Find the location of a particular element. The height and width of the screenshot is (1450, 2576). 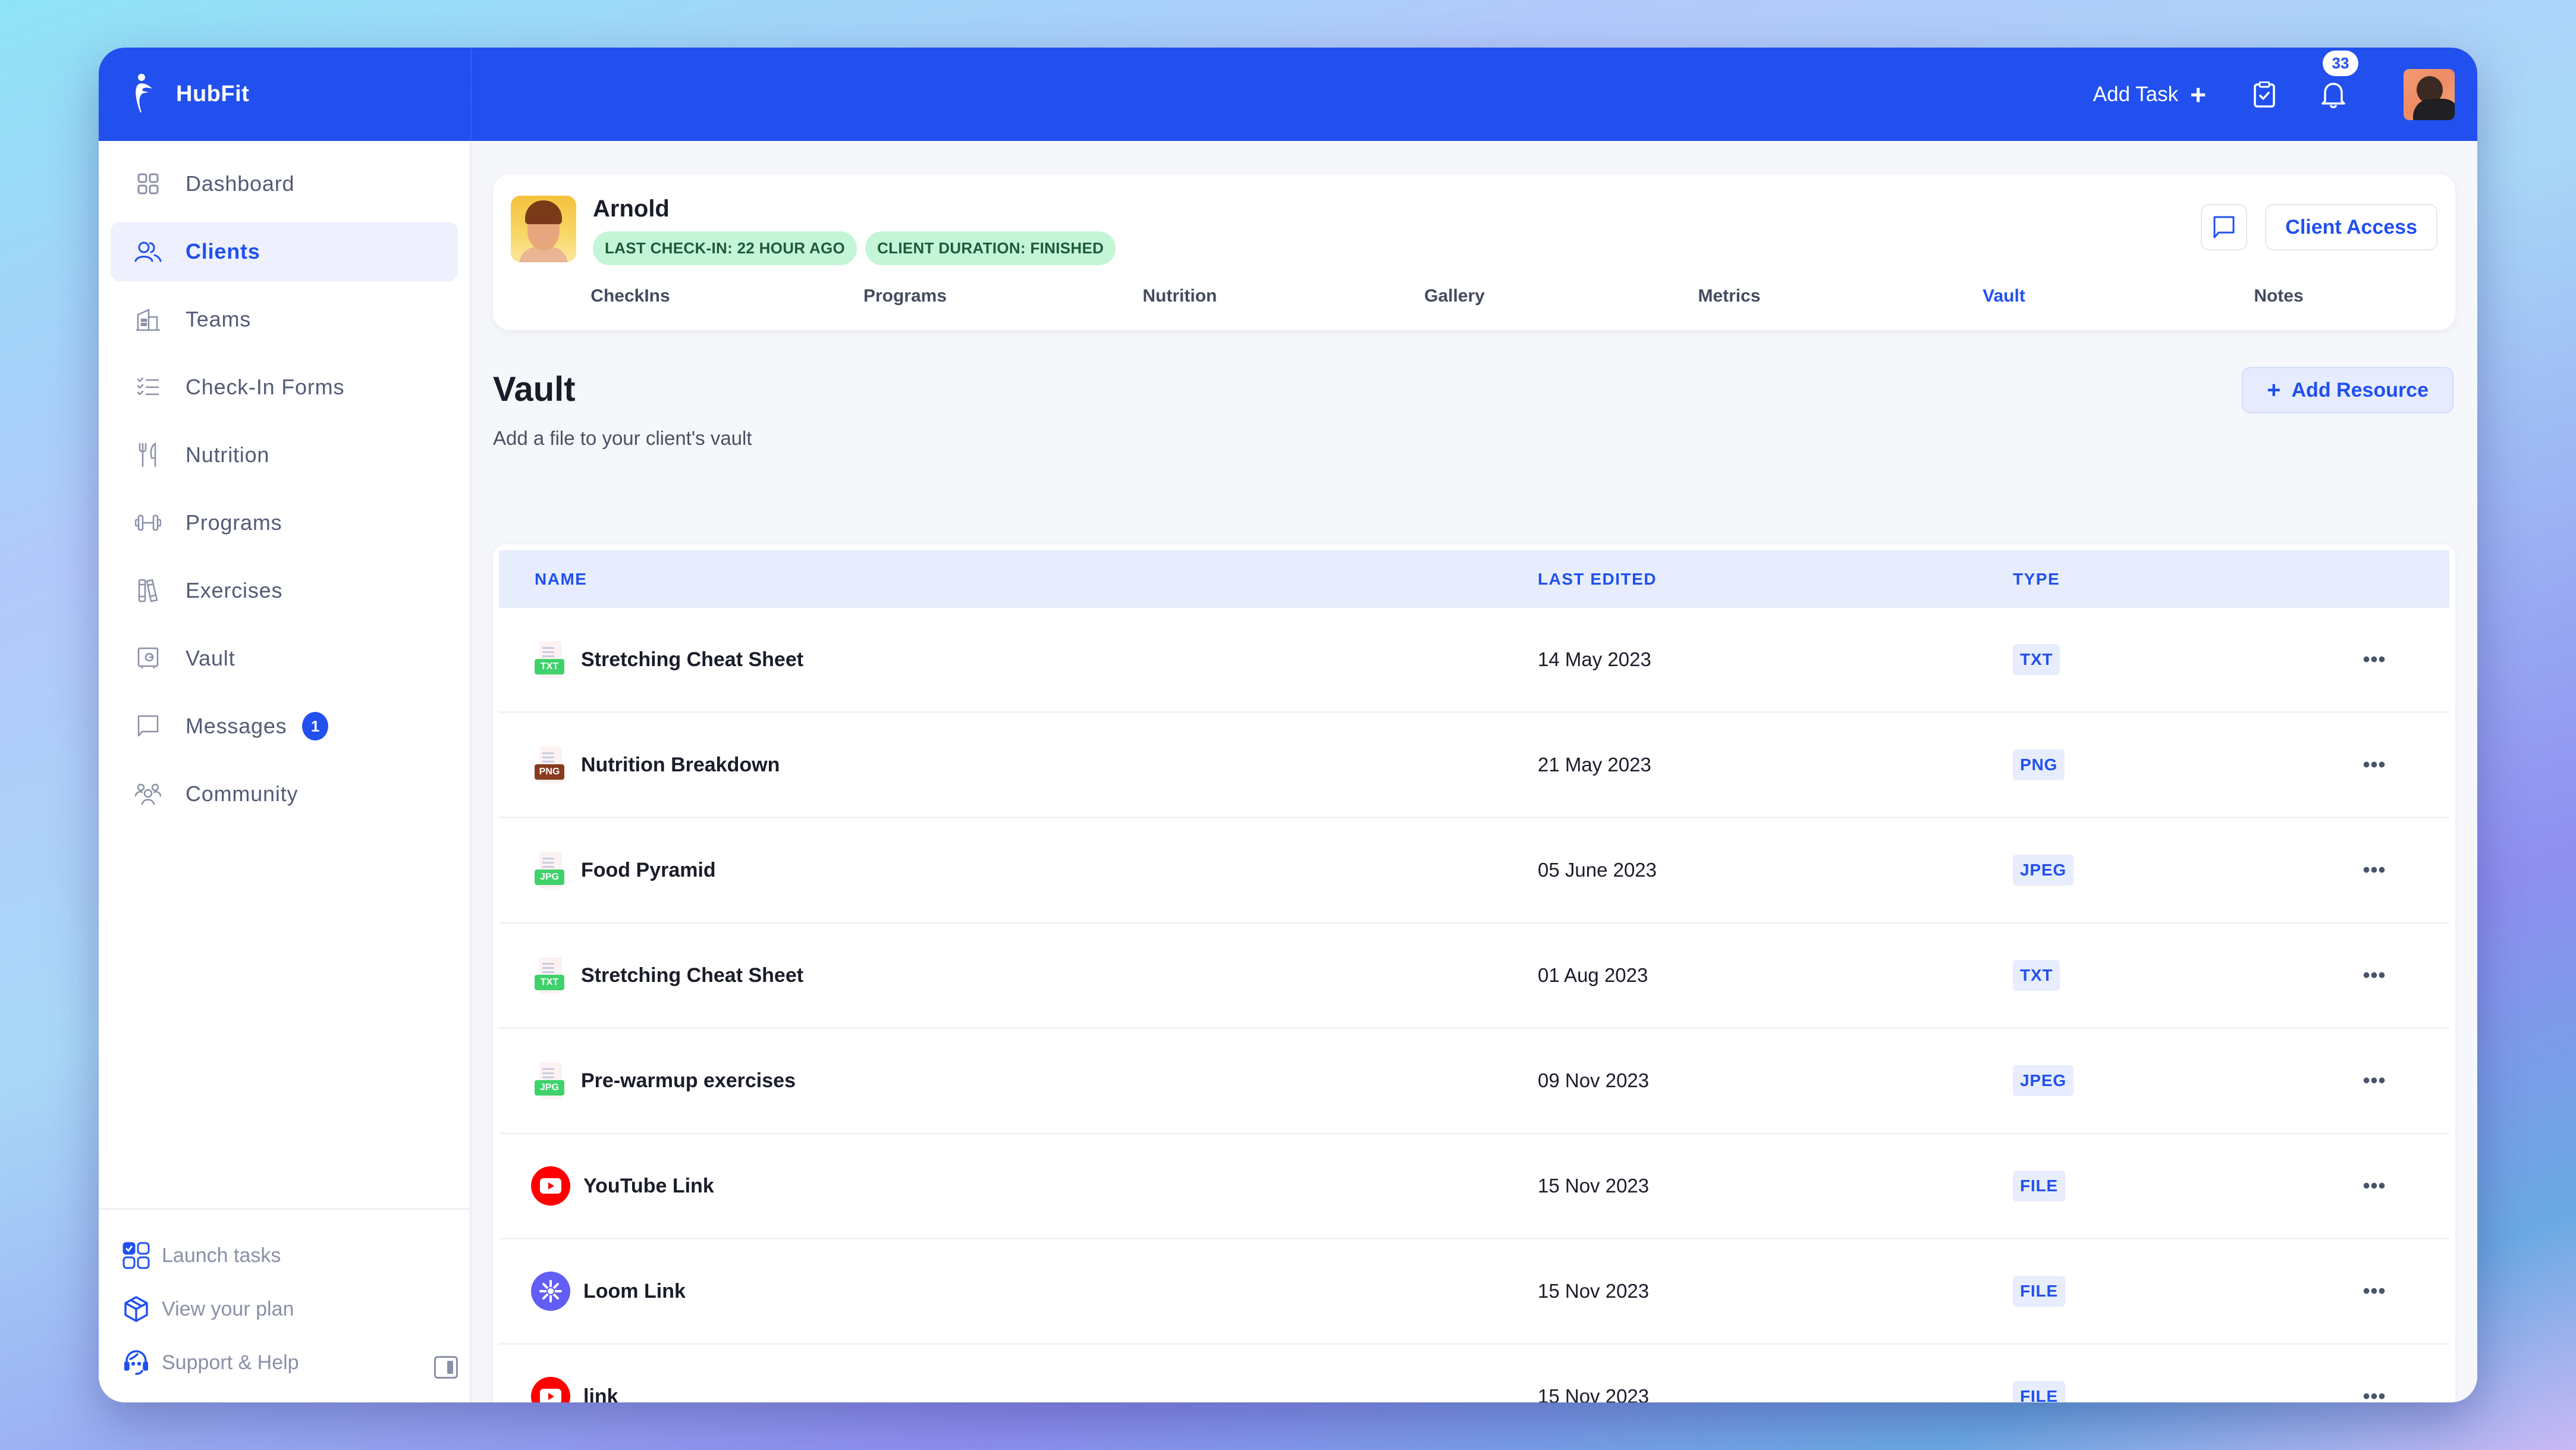

sidebar-item-vault: Vault is located at coordinates (284, 658).